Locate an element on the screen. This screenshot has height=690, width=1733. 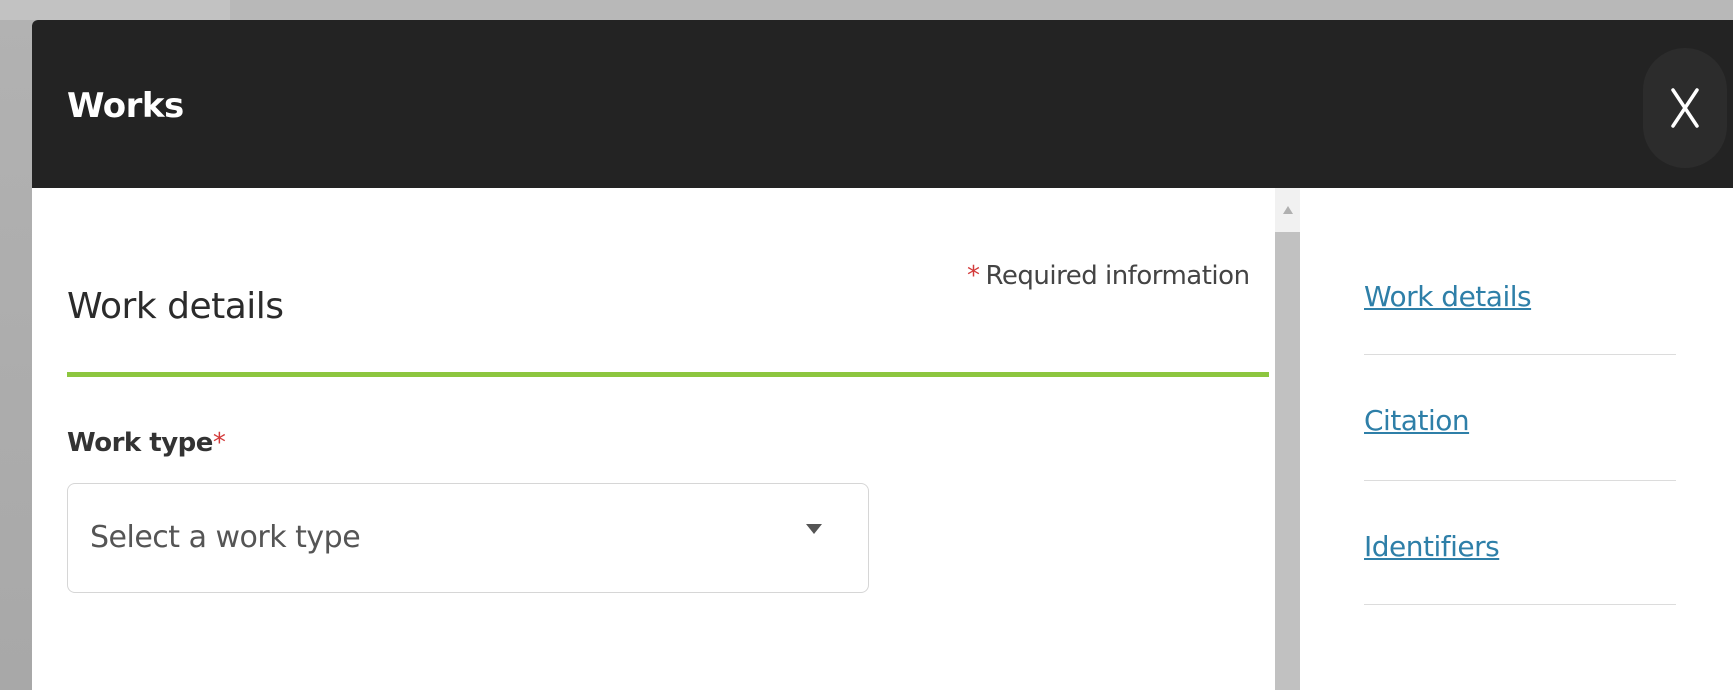
close-button is located at coordinates (1685, 108).